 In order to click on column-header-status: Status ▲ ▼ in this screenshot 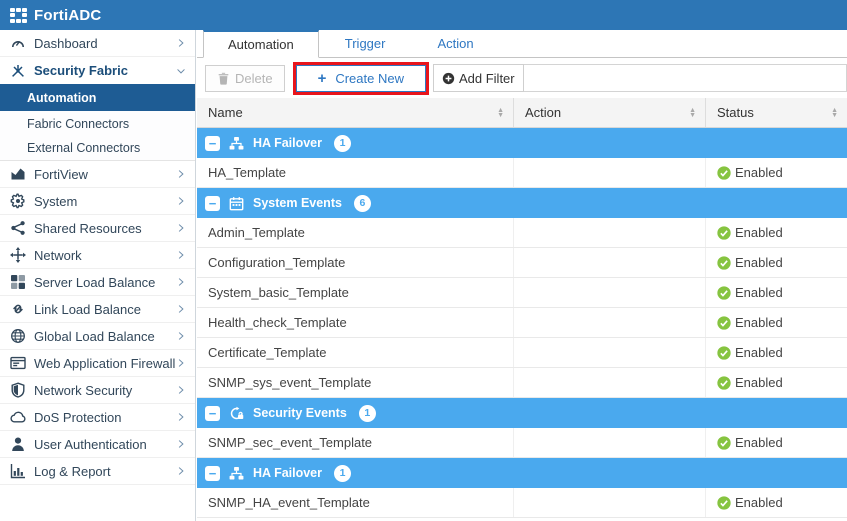, I will do `click(776, 112)`.